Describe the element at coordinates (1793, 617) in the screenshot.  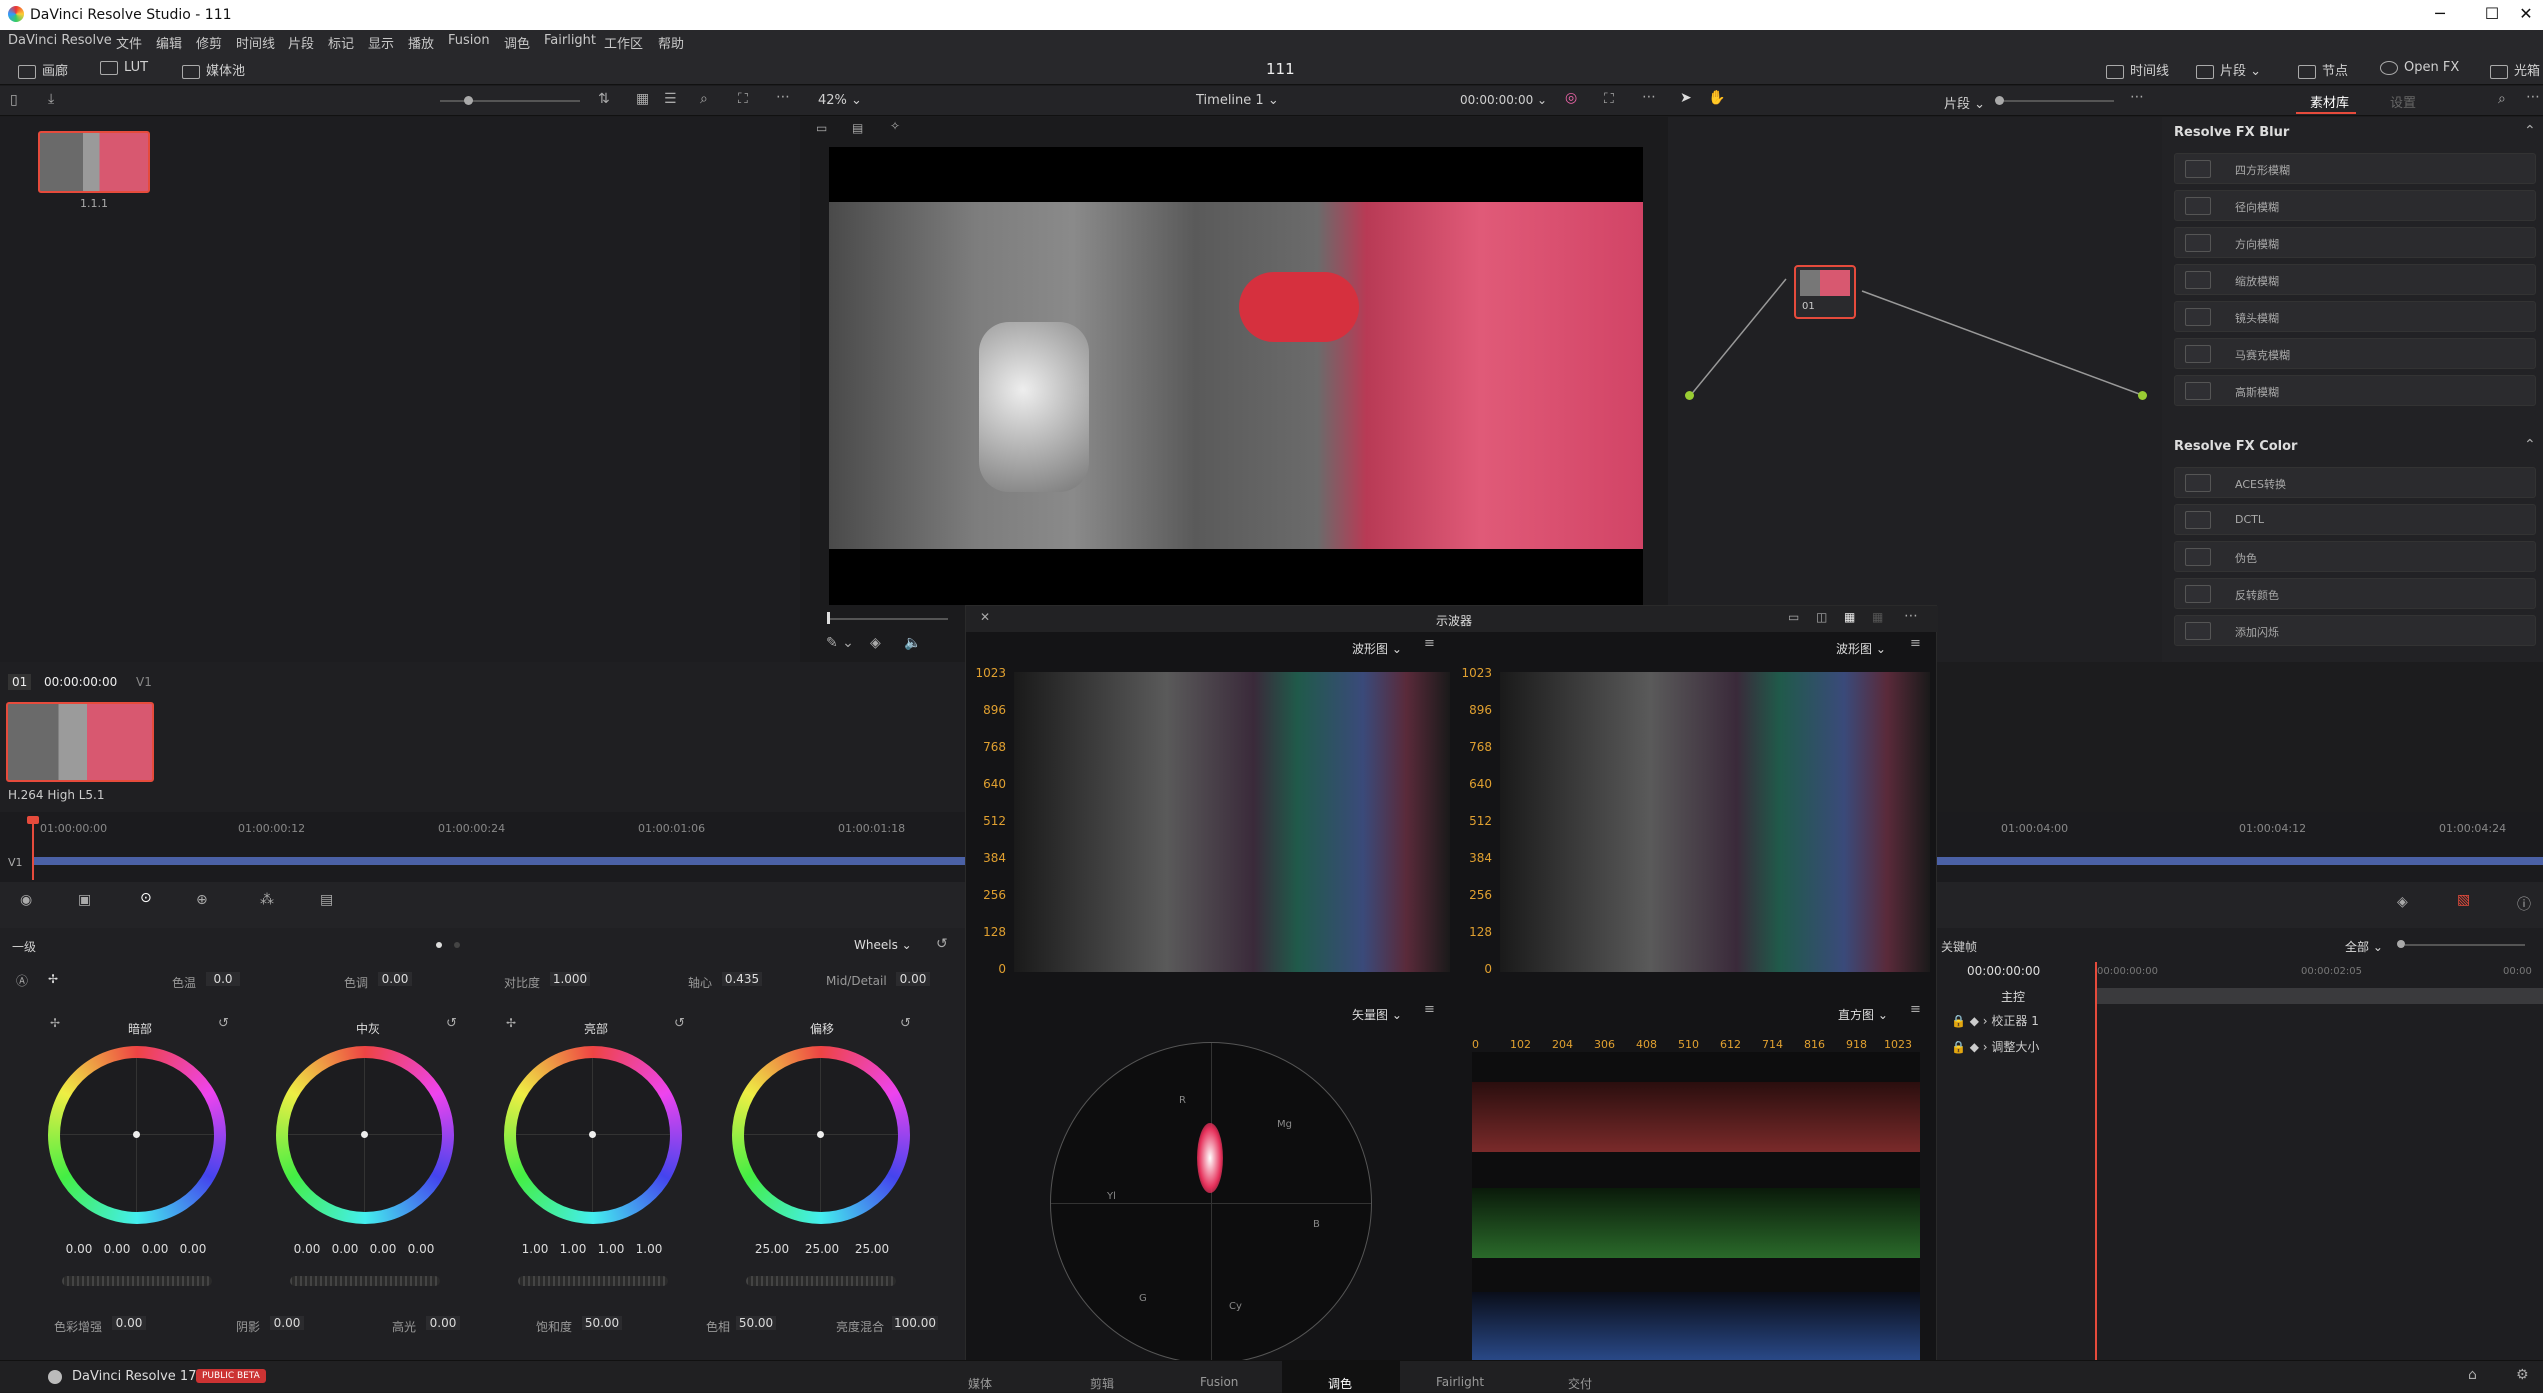
I see `layout-1-icon: ▭` at that location.